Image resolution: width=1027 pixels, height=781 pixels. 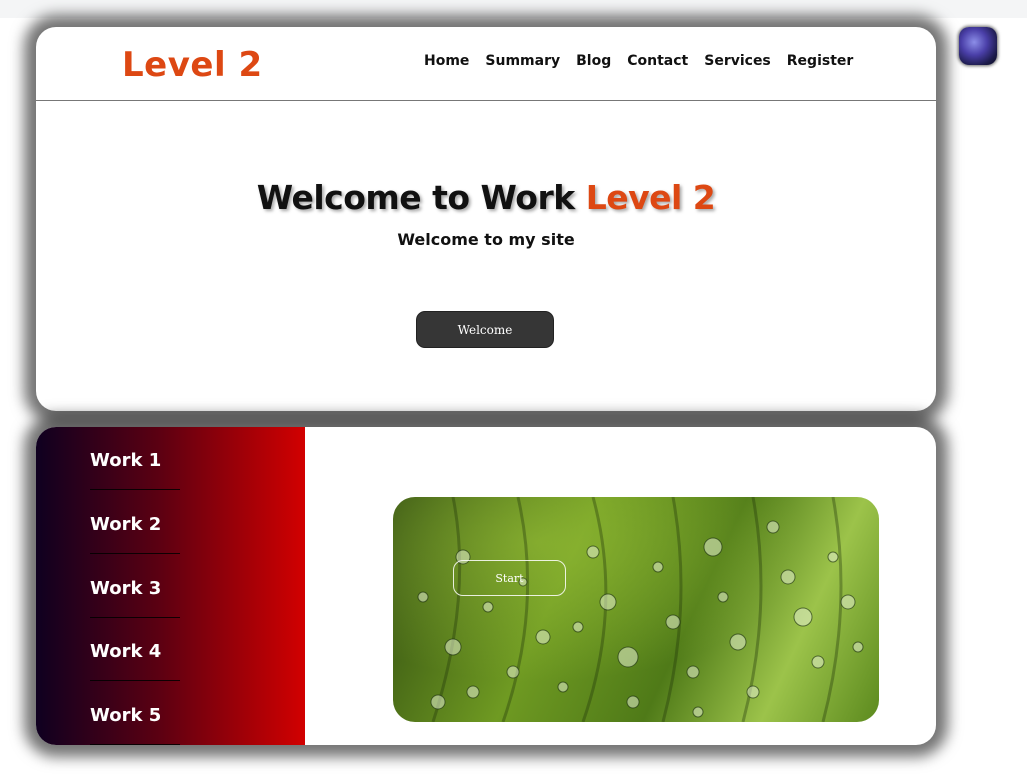 What do you see at coordinates (640, 609) in the screenshot?
I see `droplet-pattern` at bounding box center [640, 609].